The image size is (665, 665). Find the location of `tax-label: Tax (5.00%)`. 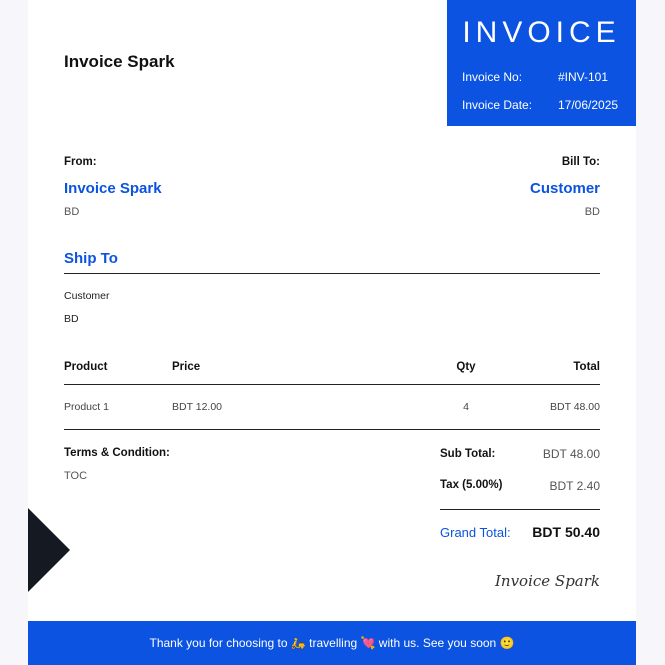

tax-label: Tax (5.00%) is located at coordinates (471, 485).